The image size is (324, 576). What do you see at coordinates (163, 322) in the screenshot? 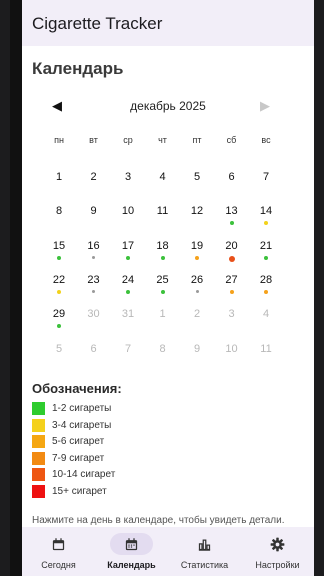
I see `calendar-day-outside-month: 1` at bounding box center [163, 322].